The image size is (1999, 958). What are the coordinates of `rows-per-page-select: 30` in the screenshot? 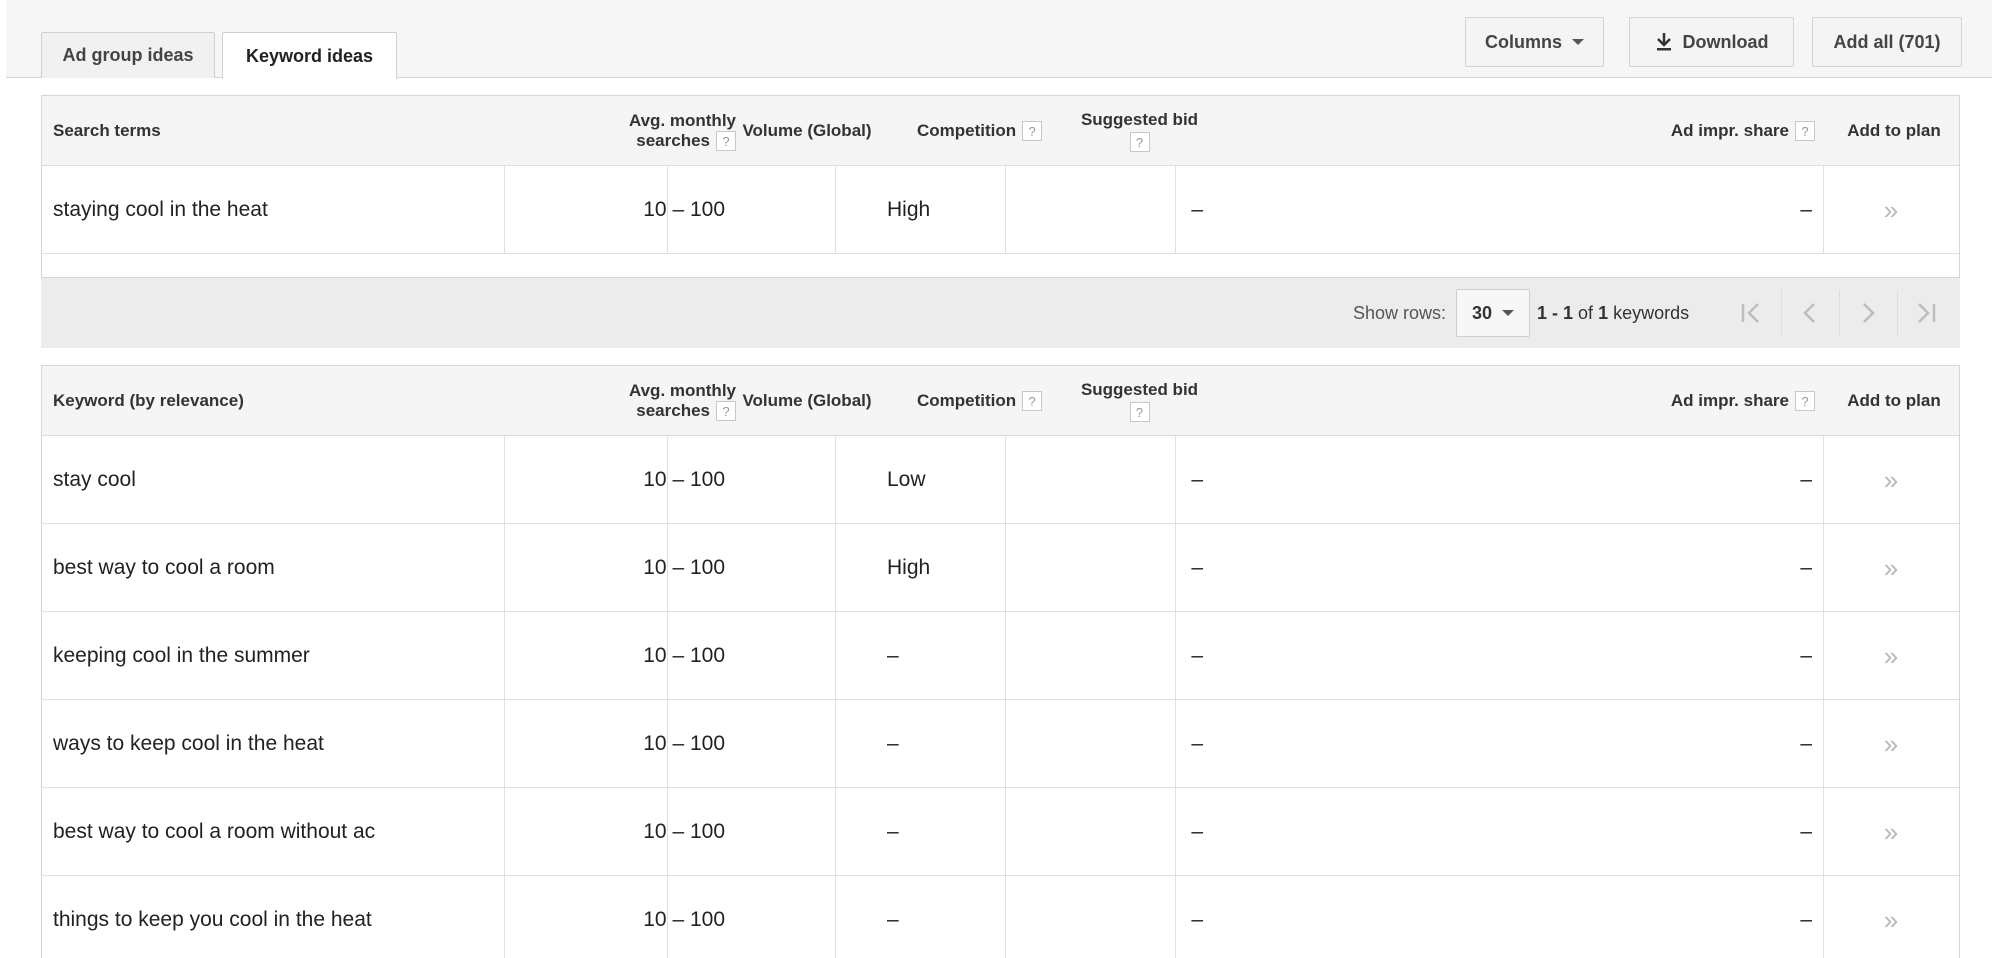 It's located at (1493, 313).